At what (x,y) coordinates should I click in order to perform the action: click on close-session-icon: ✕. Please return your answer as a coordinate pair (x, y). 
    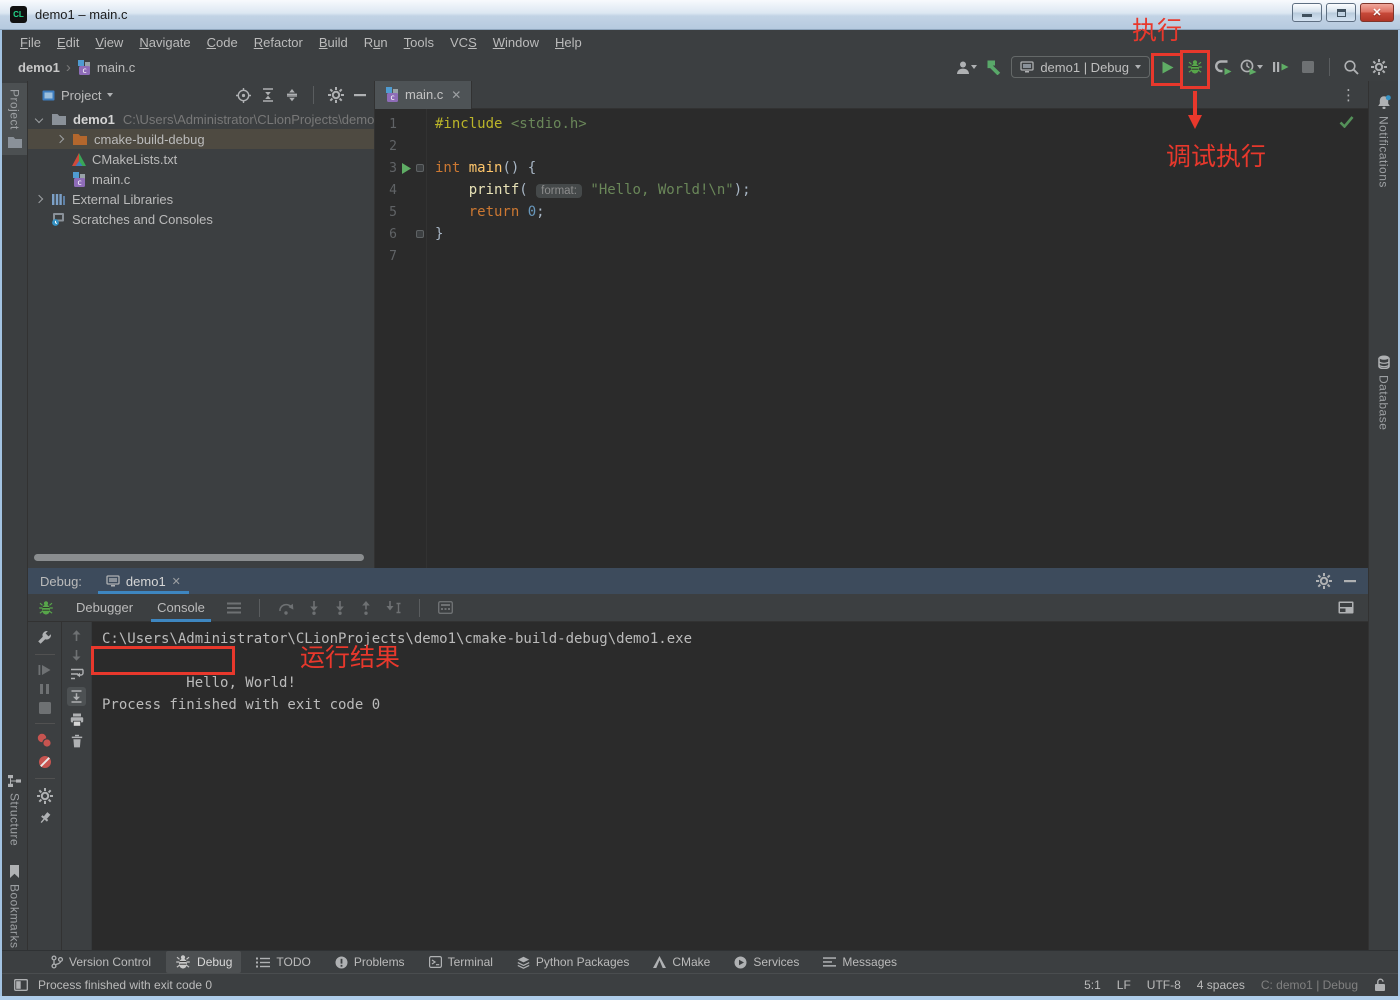
    Looking at the image, I should click on (176, 581).